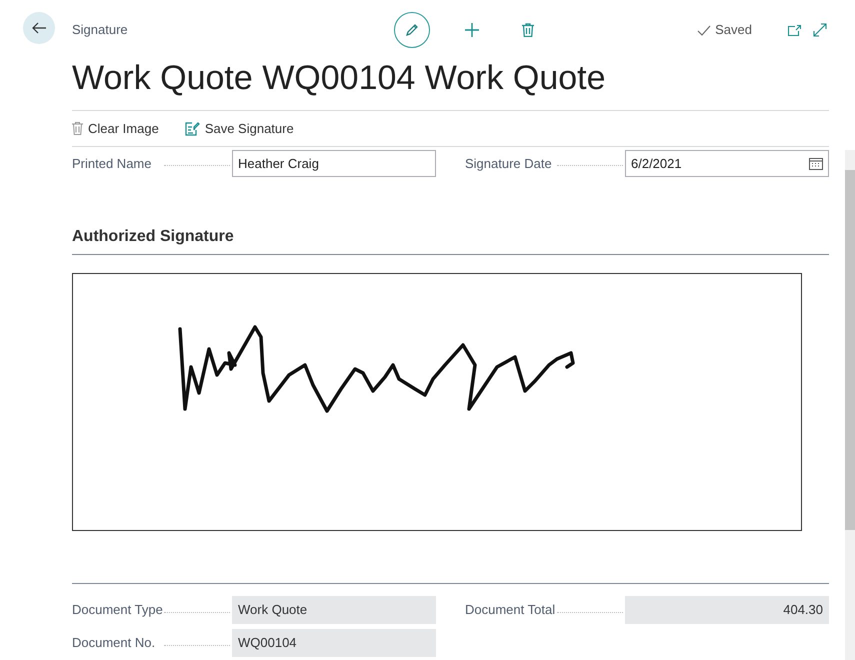  Describe the element at coordinates (820, 30) in the screenshot. I see `expand-icon` at that location.